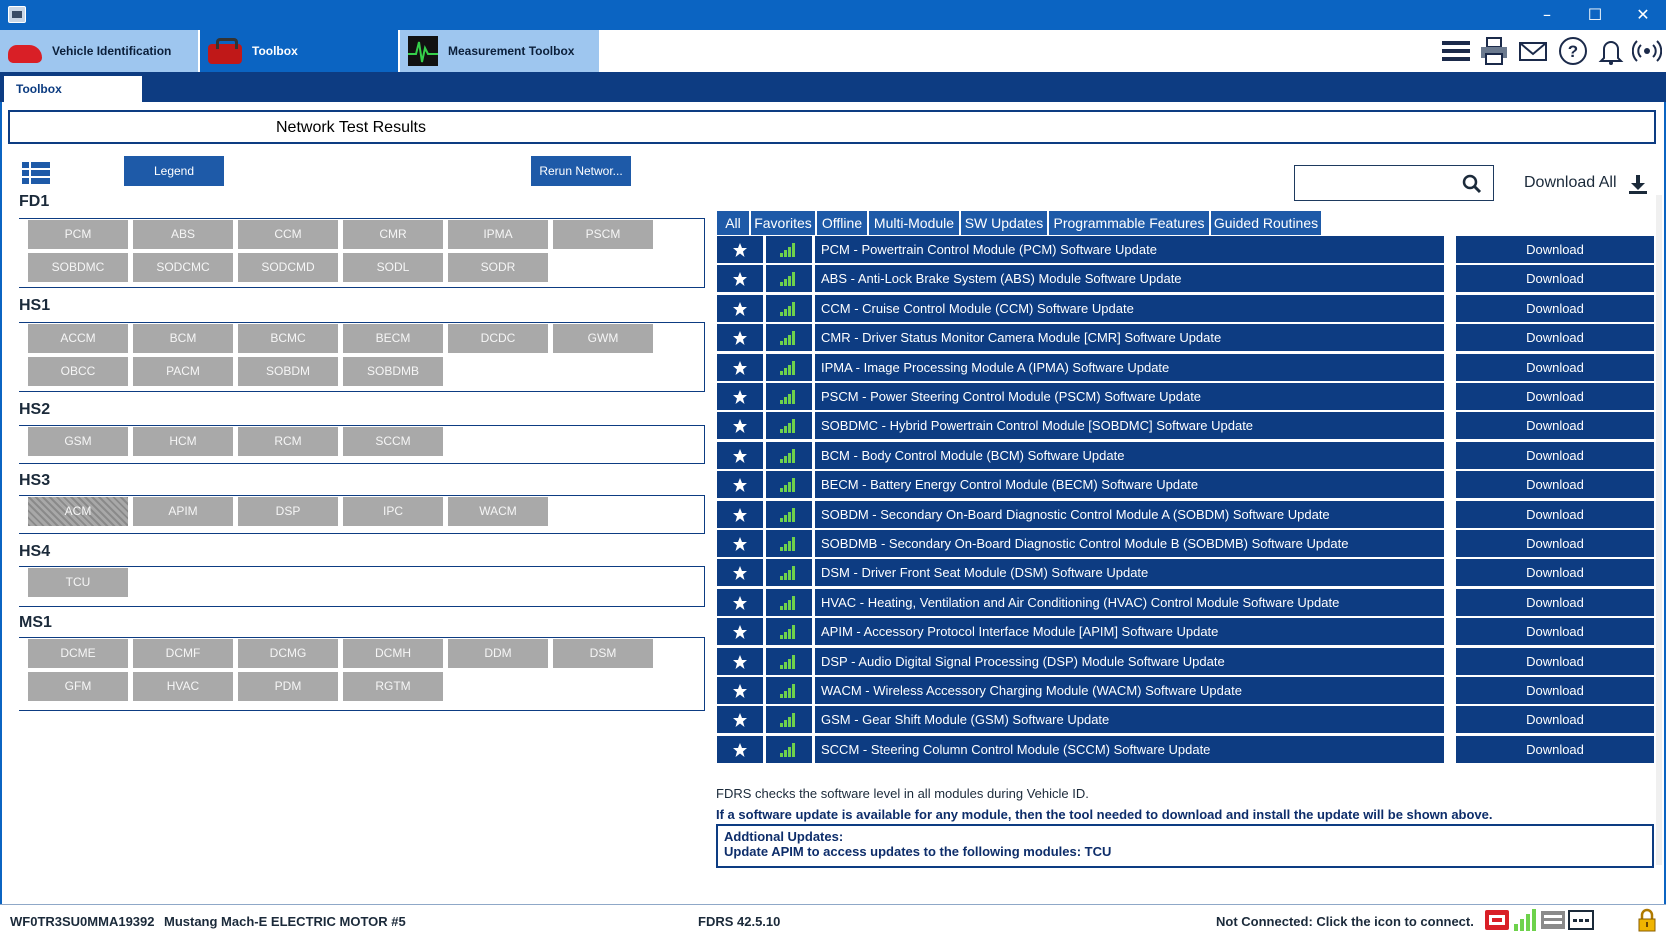  Describe the element at coordinates (73, 89) in the screenshot. I see `tab-toolbox-sub: Toolbox` at that location.